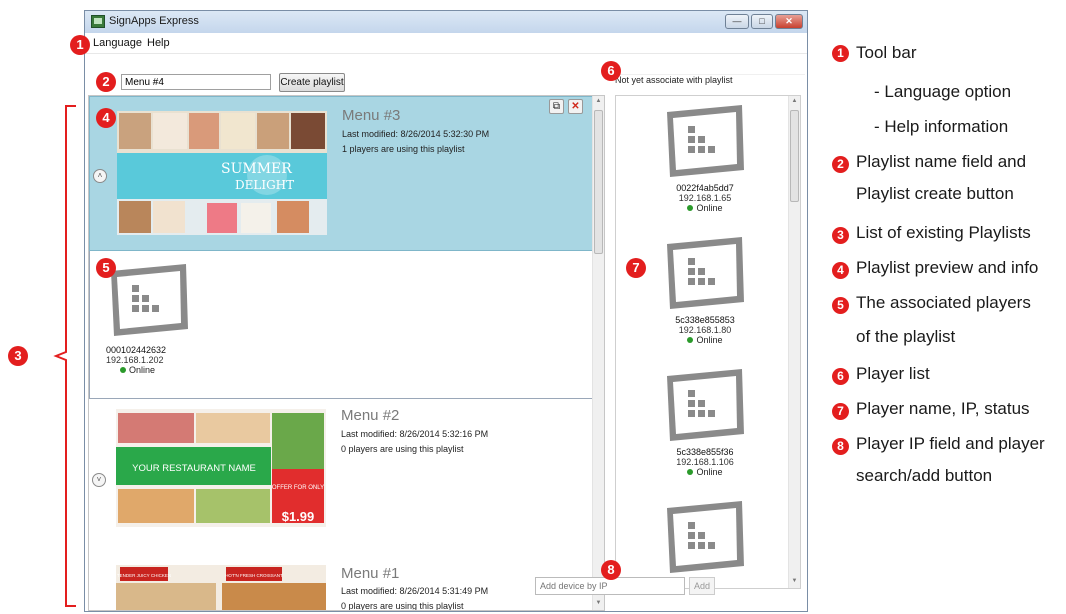 The image size is (1066, 614). What do you see at coordinates (893, 373) in the screenshot?
I see `legend-item-6: Player list` at bounding box center [893, 373].